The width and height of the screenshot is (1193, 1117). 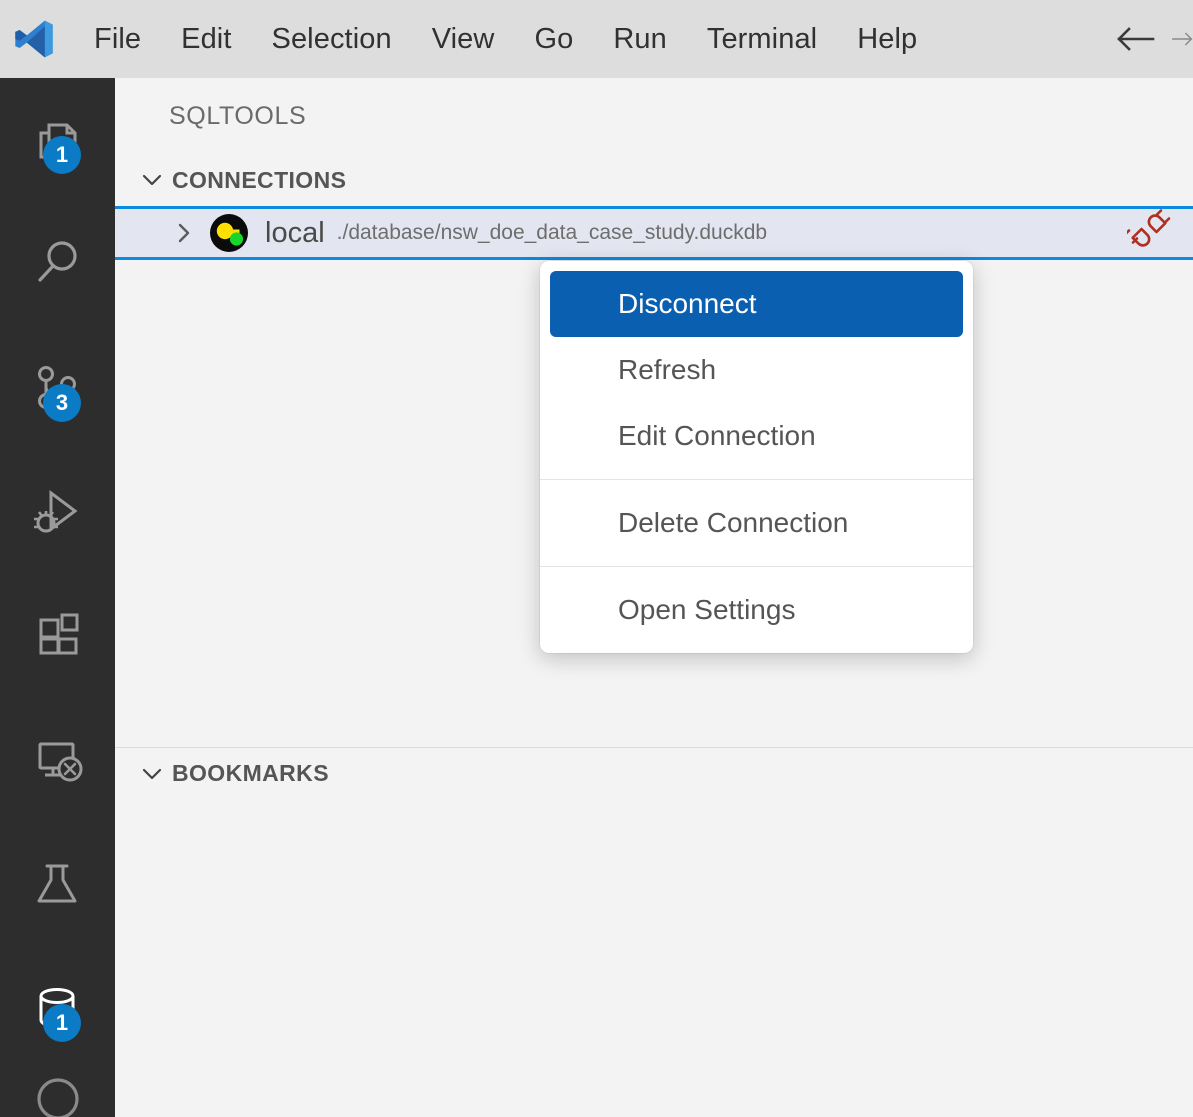 What do you see at coordinates (640, 39) in the screenshot?
I see `menu-run: Run` at bounding box center [640, 39].